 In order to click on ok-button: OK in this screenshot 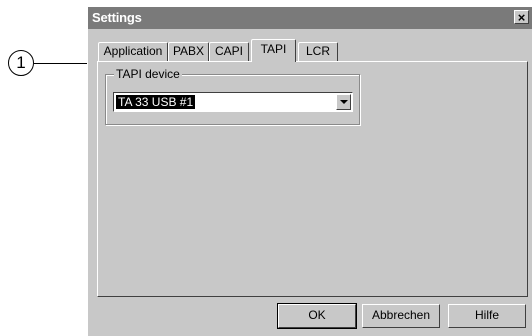, I will do `click(317, 316)`.